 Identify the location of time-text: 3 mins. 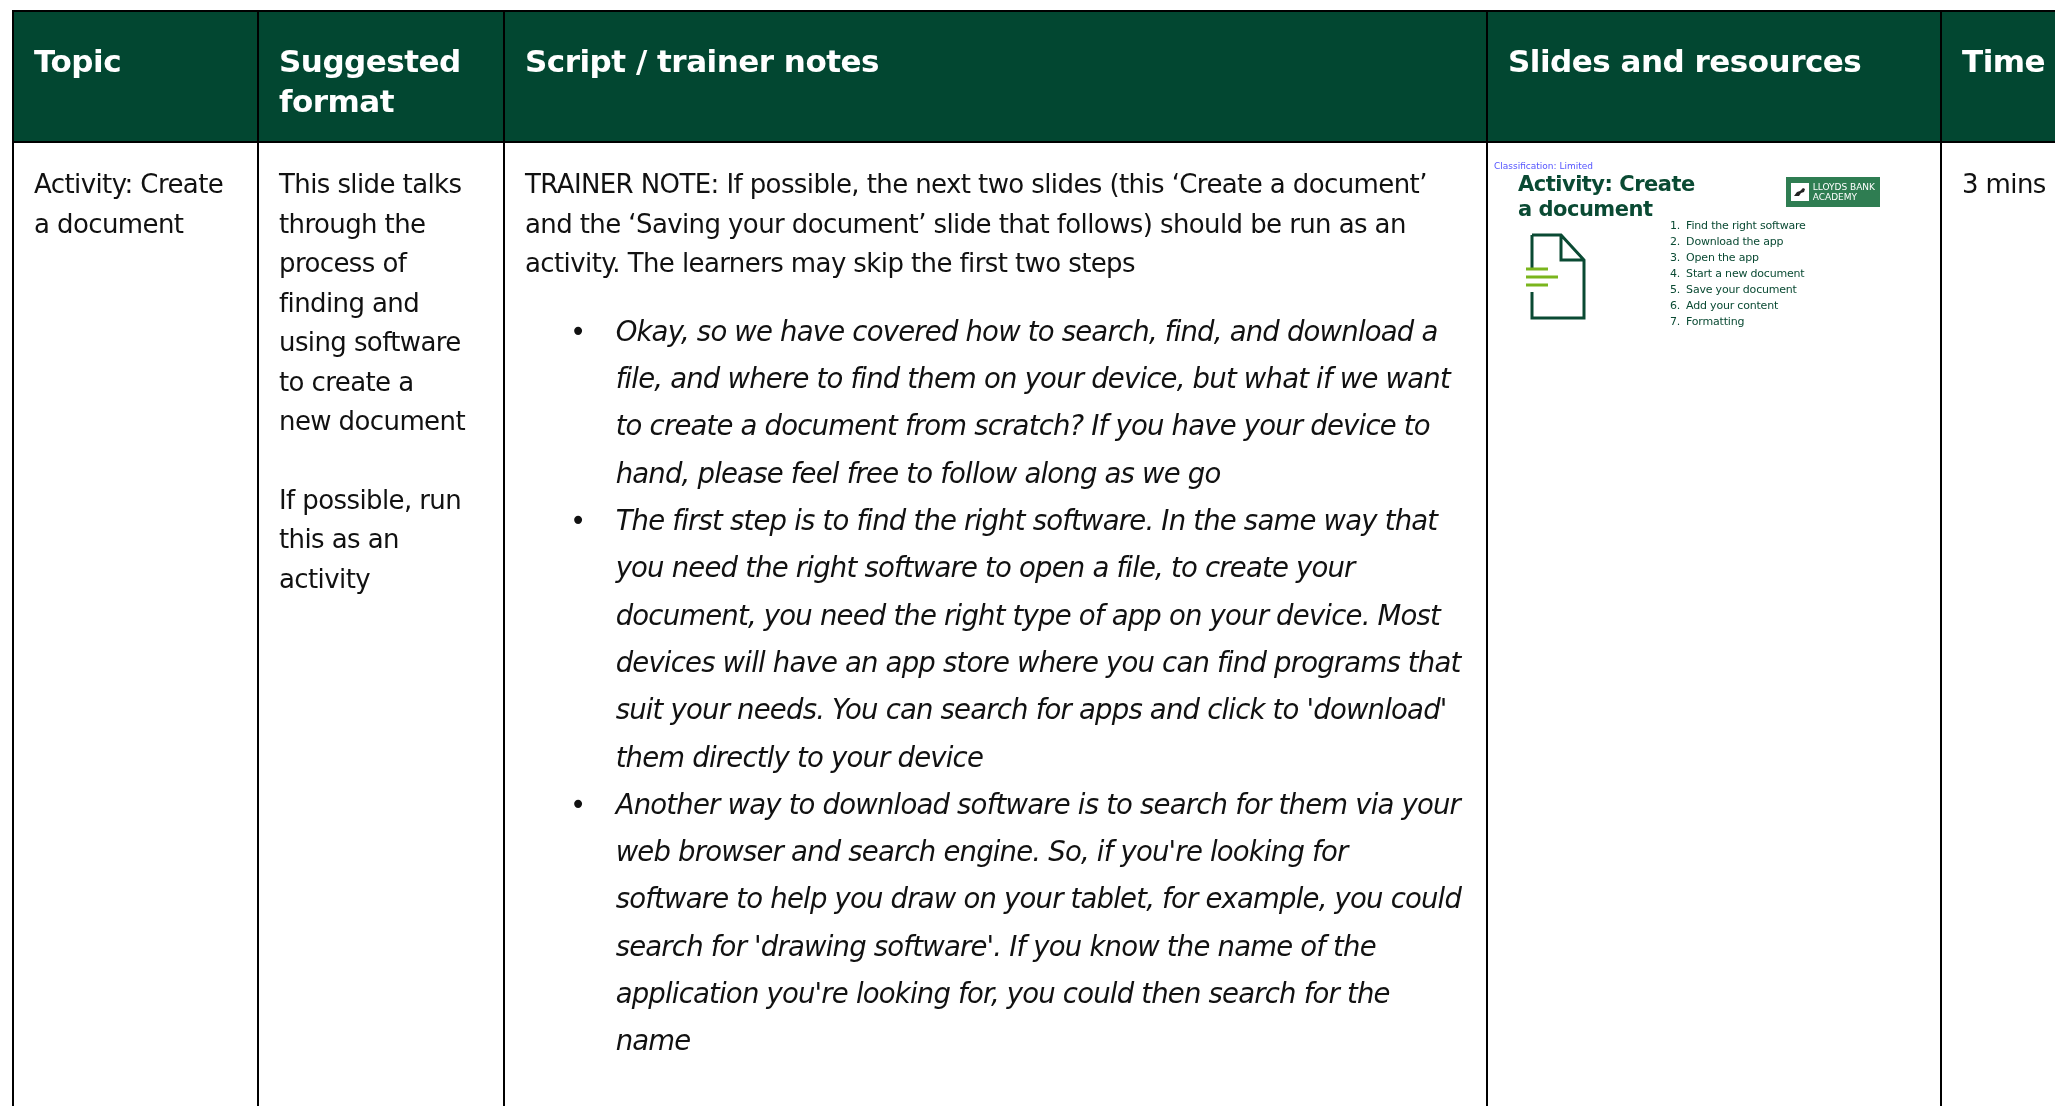
(2004, 184).